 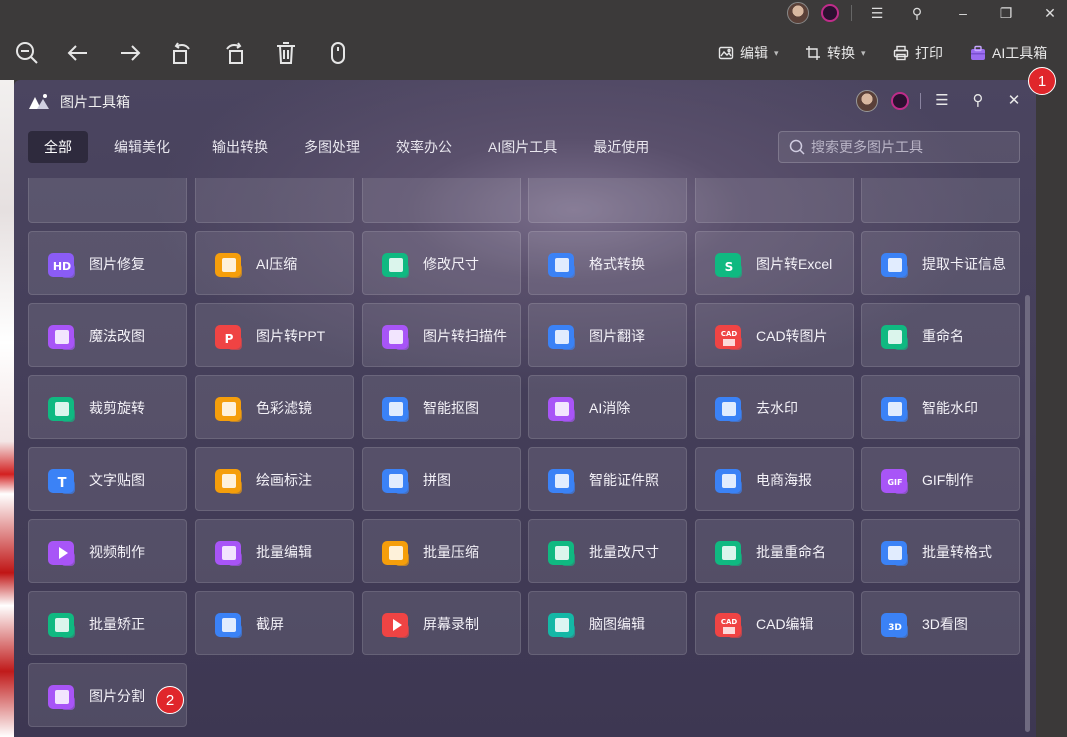 I want to click on tool-card: 批量矫正, so click(x=107, y=623).